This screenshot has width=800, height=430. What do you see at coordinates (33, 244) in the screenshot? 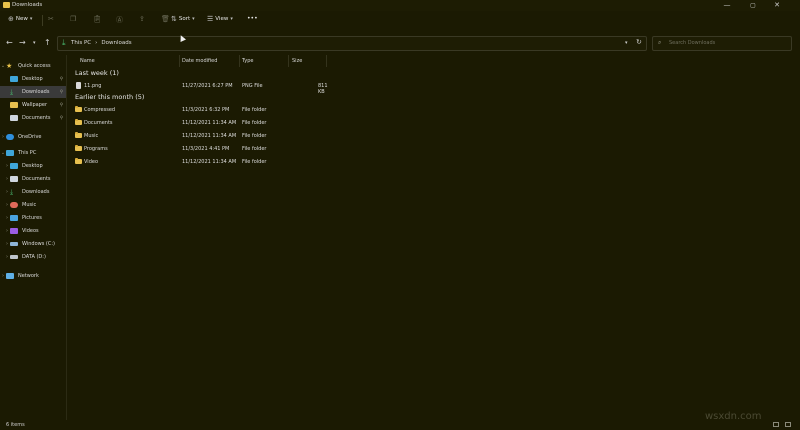
I see `sidebar-item-windows-c: › Windows (C:)` at bounding box center [33, 244].